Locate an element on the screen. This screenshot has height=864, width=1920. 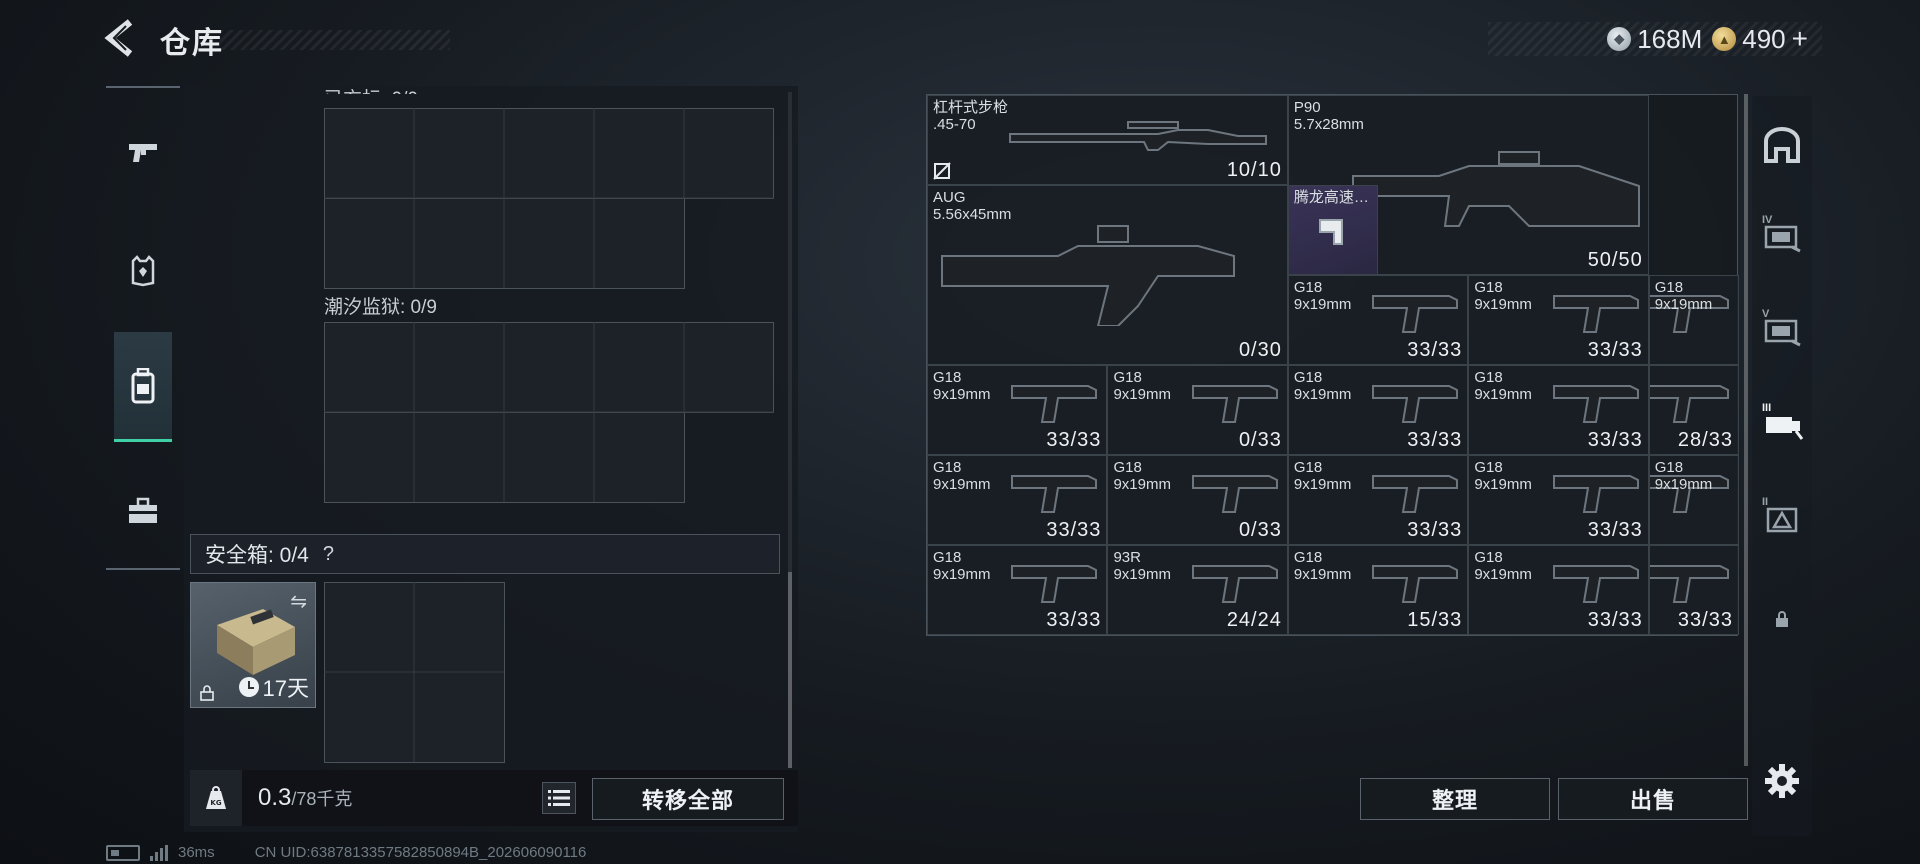
add-currency-button: + is located at coordinates (1800, 39).